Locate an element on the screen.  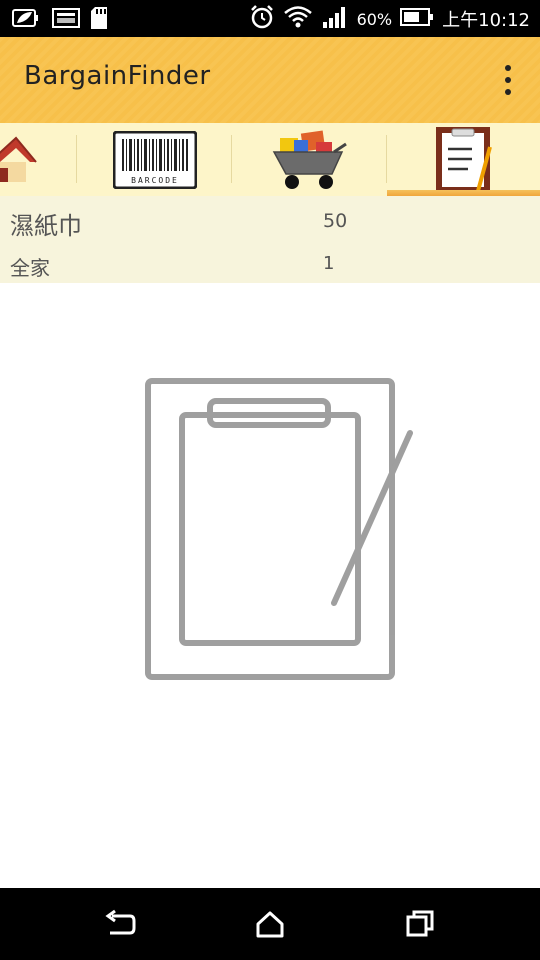
app-title: BargainFinder is located at coordinates (117, 76).